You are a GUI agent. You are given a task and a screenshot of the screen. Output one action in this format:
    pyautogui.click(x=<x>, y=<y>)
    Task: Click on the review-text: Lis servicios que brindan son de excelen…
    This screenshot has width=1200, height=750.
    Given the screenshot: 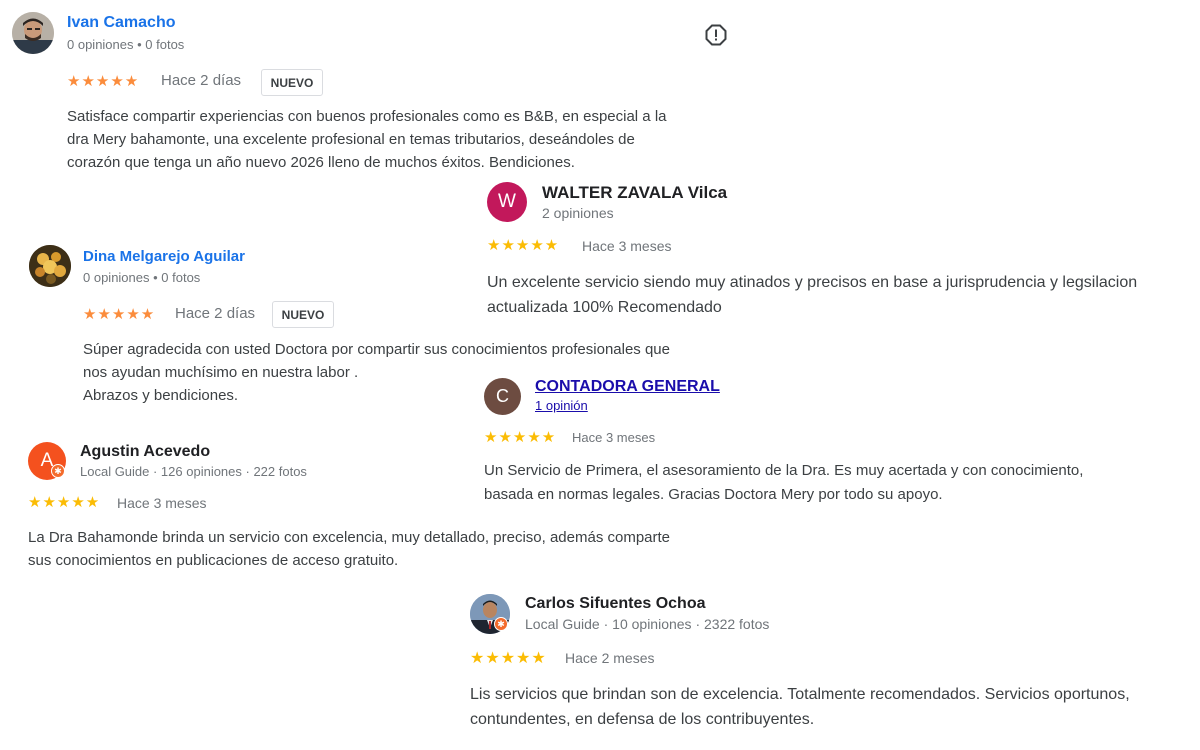 What is the action you would take?
    pyautogui.click(x=800, y=707)
    